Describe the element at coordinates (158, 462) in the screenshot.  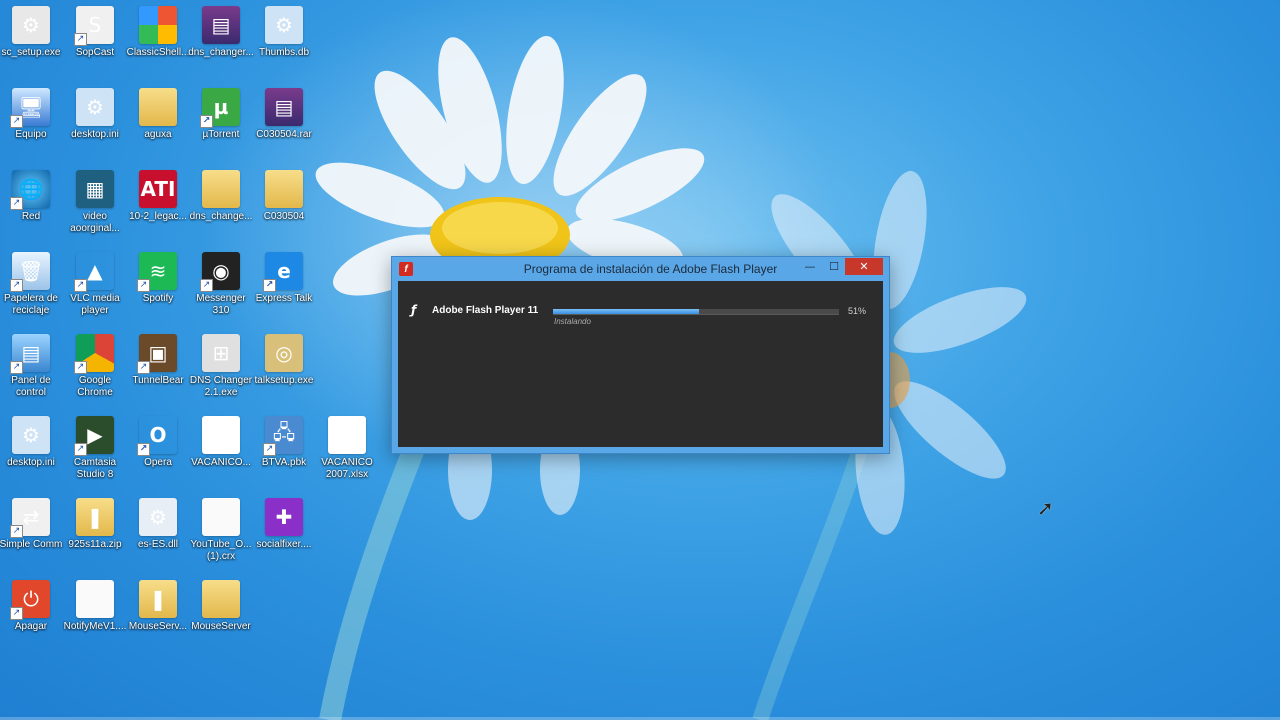
I see `desktop-icon-label: Opera` at that location.